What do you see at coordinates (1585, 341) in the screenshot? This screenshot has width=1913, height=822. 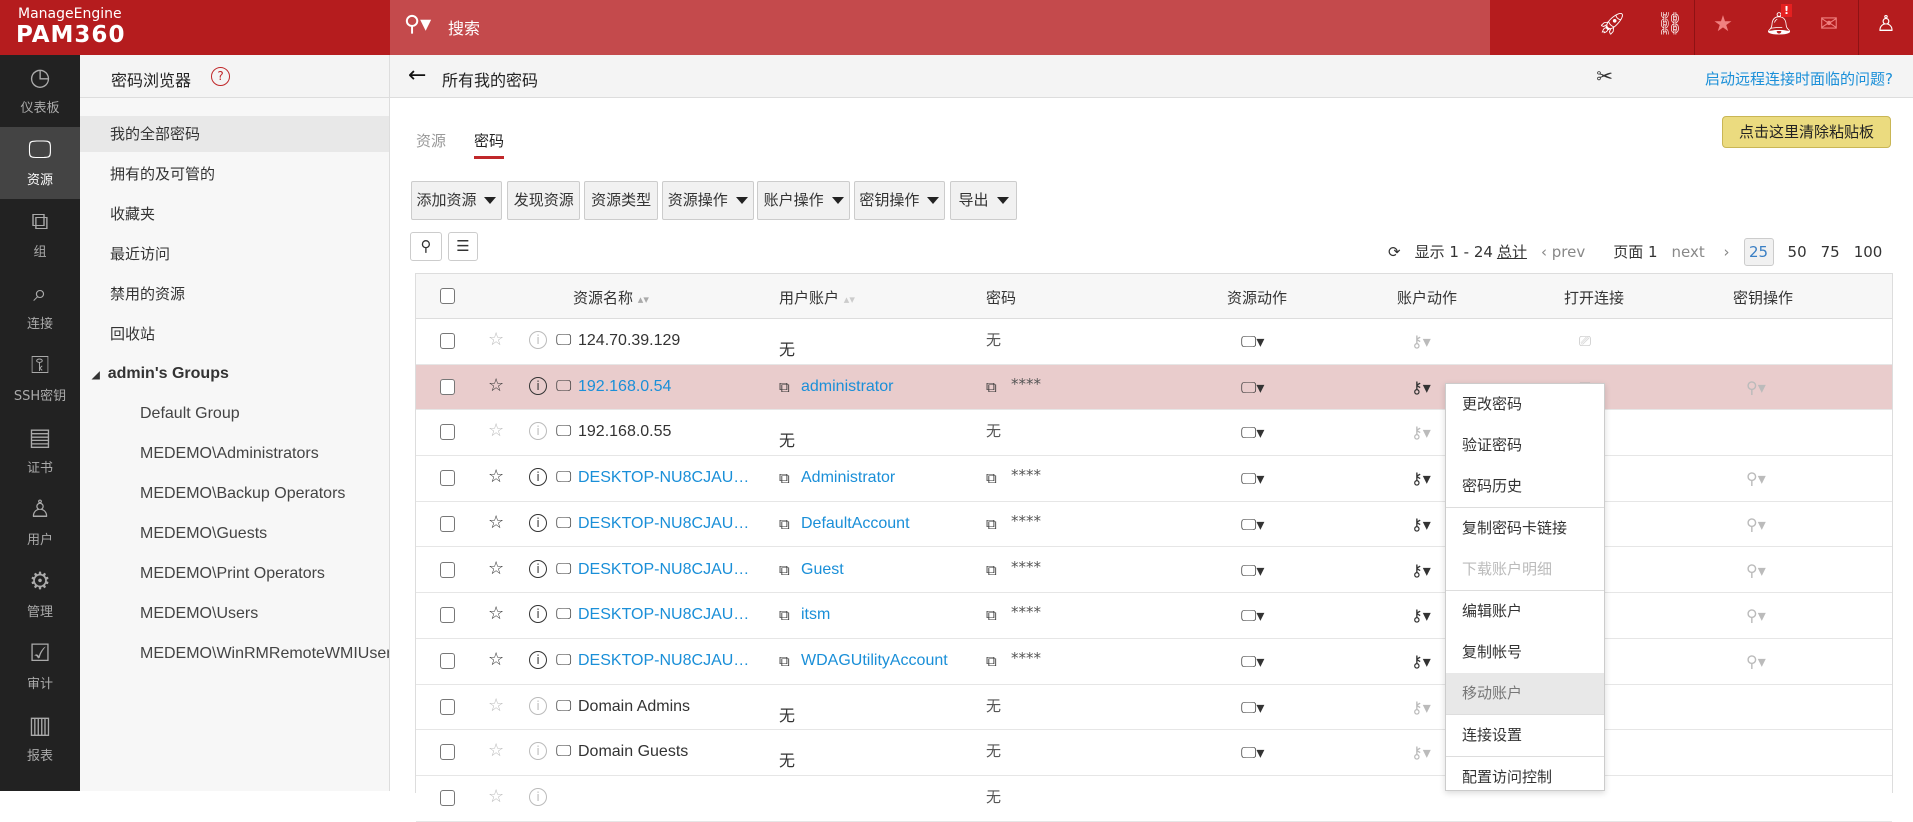 I see `open-connection-icon: ⎚` at bounding box center [1585, 341].